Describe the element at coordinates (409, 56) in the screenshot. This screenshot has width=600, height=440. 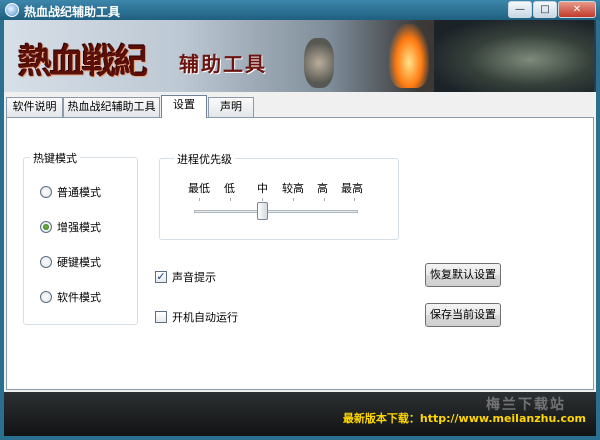
I see `banner-fire-image` at that location.